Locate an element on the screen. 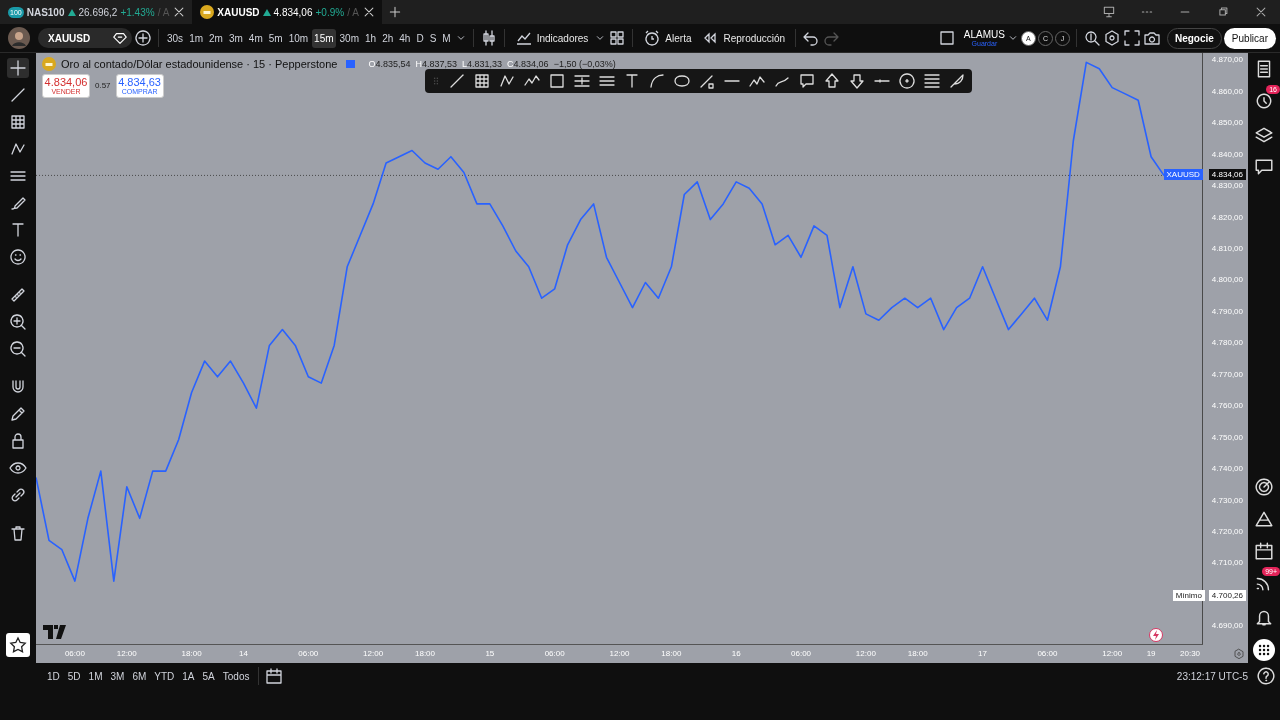 The width and height of the screenshot is (1280, 720). flag-icon is located at coordinates (351, 64).